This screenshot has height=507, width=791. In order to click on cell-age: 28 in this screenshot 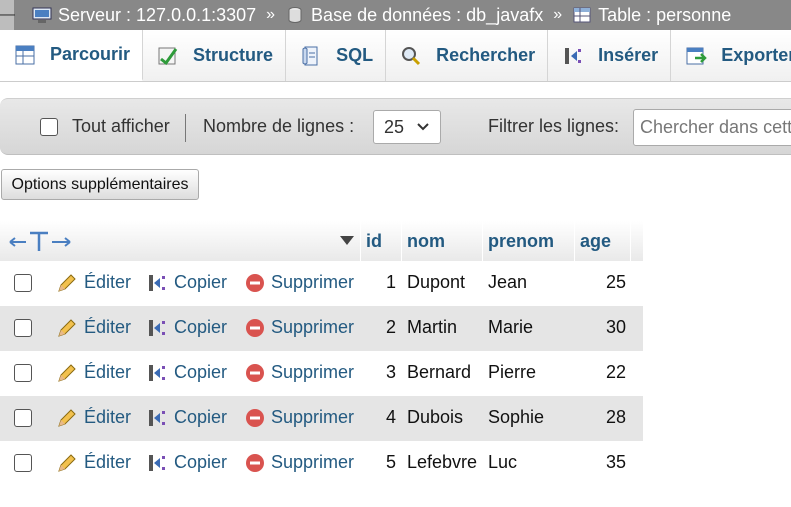, I will do `click(615, 417)`.